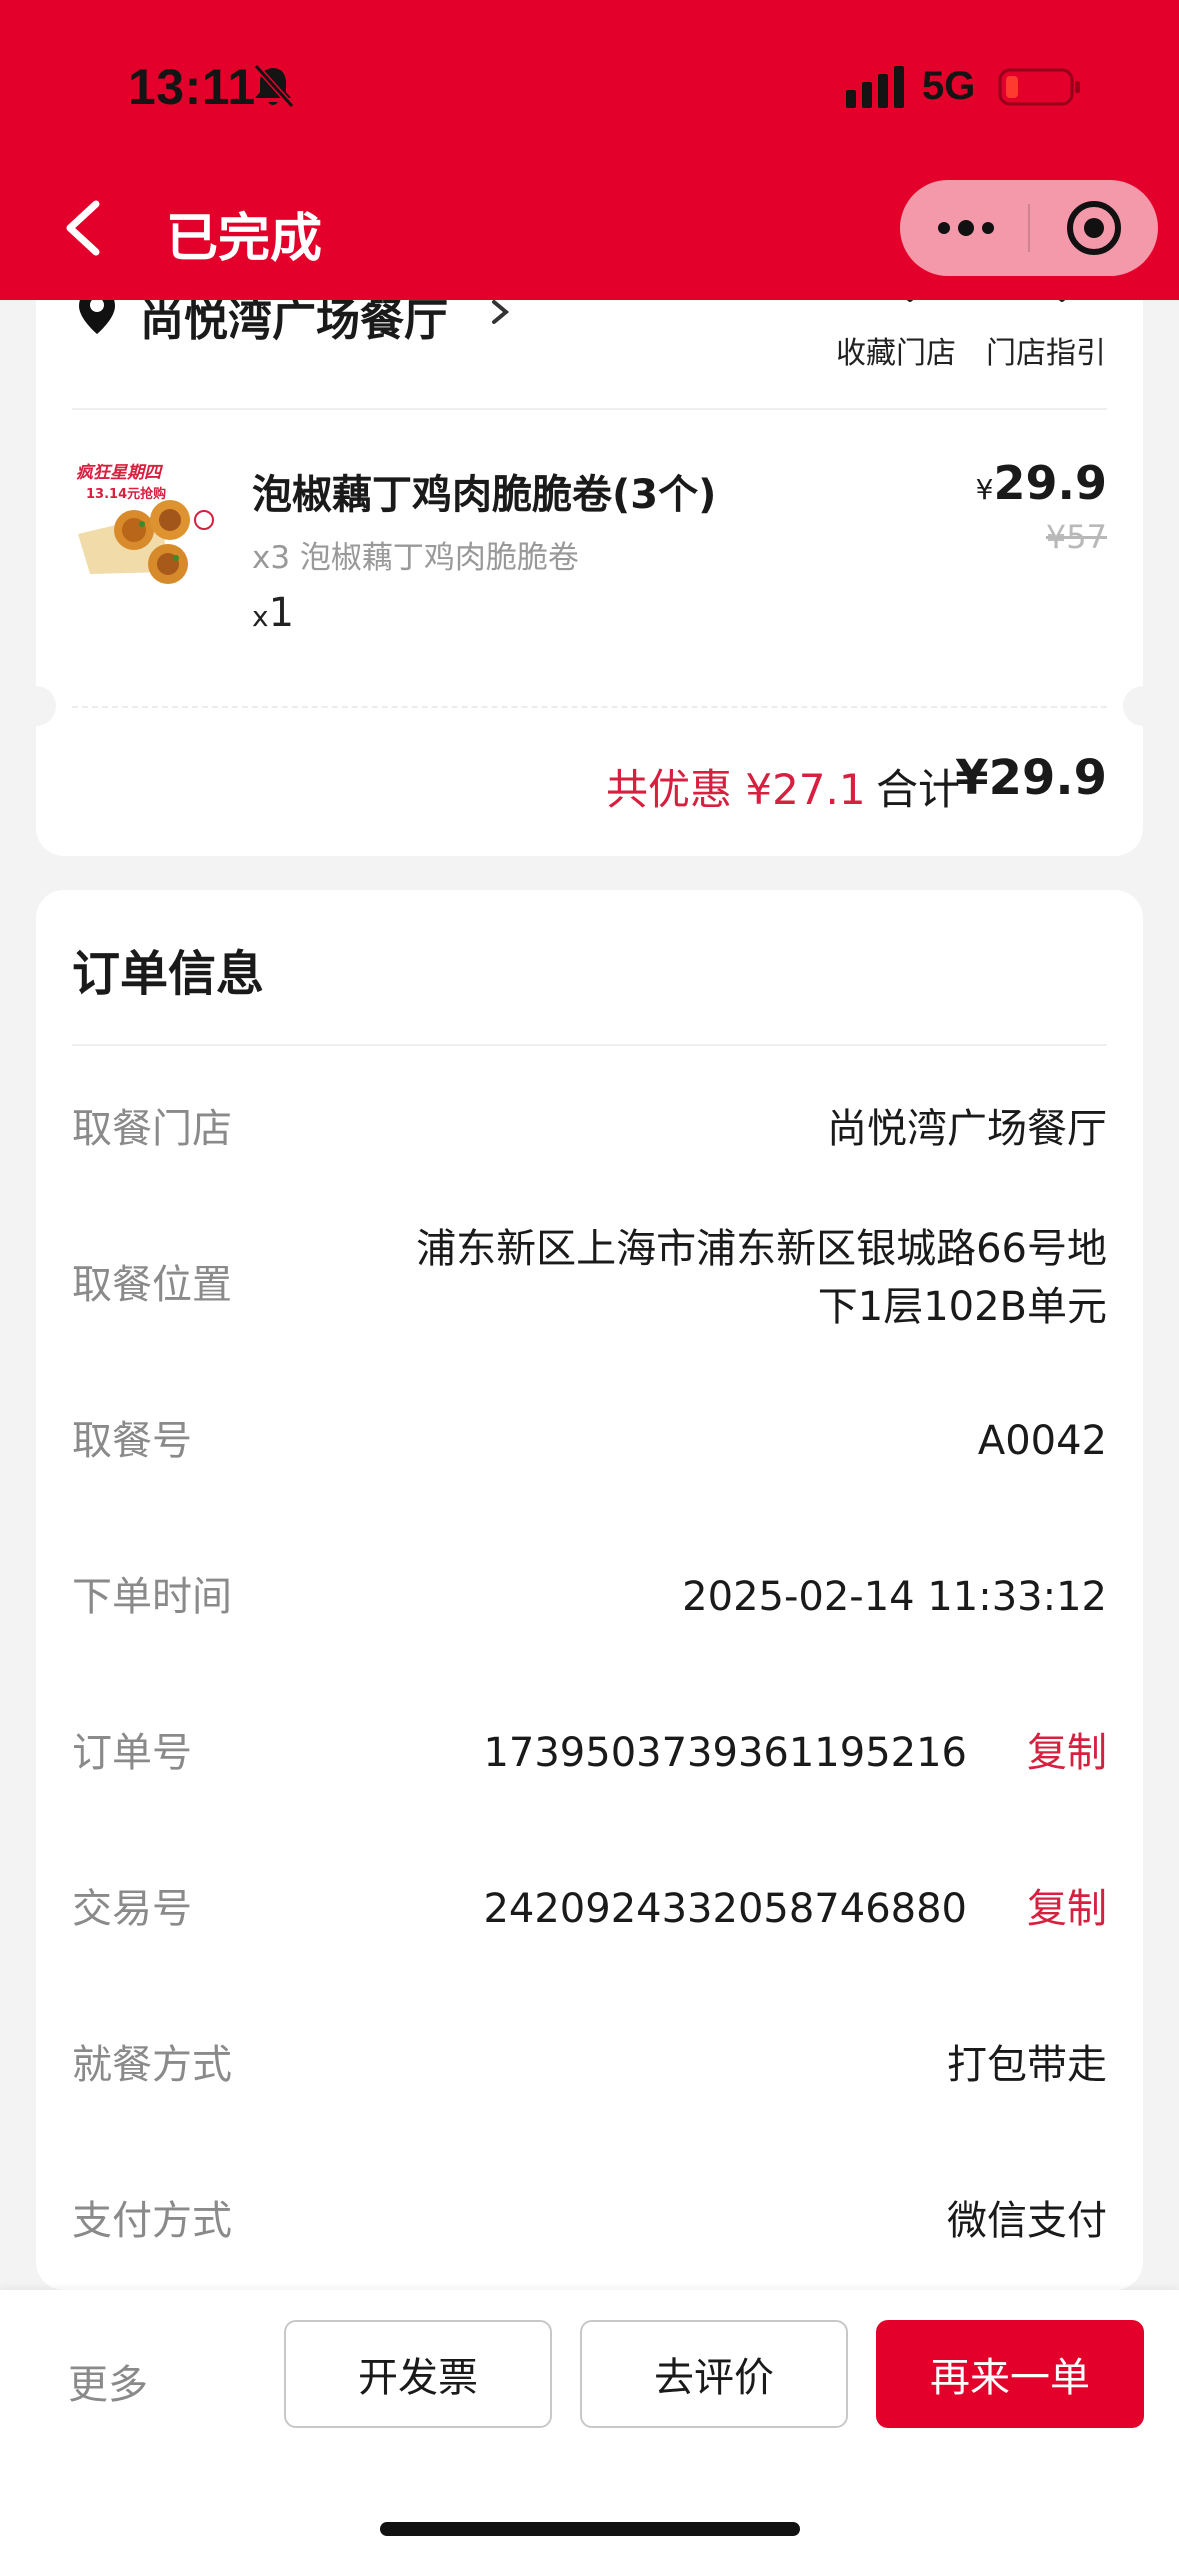 The height and width of the screenshot is (2556, 1179). Describe the element at coordinates (1042, 1441) in the screenshot. I see `info-value: A0042` at that location.